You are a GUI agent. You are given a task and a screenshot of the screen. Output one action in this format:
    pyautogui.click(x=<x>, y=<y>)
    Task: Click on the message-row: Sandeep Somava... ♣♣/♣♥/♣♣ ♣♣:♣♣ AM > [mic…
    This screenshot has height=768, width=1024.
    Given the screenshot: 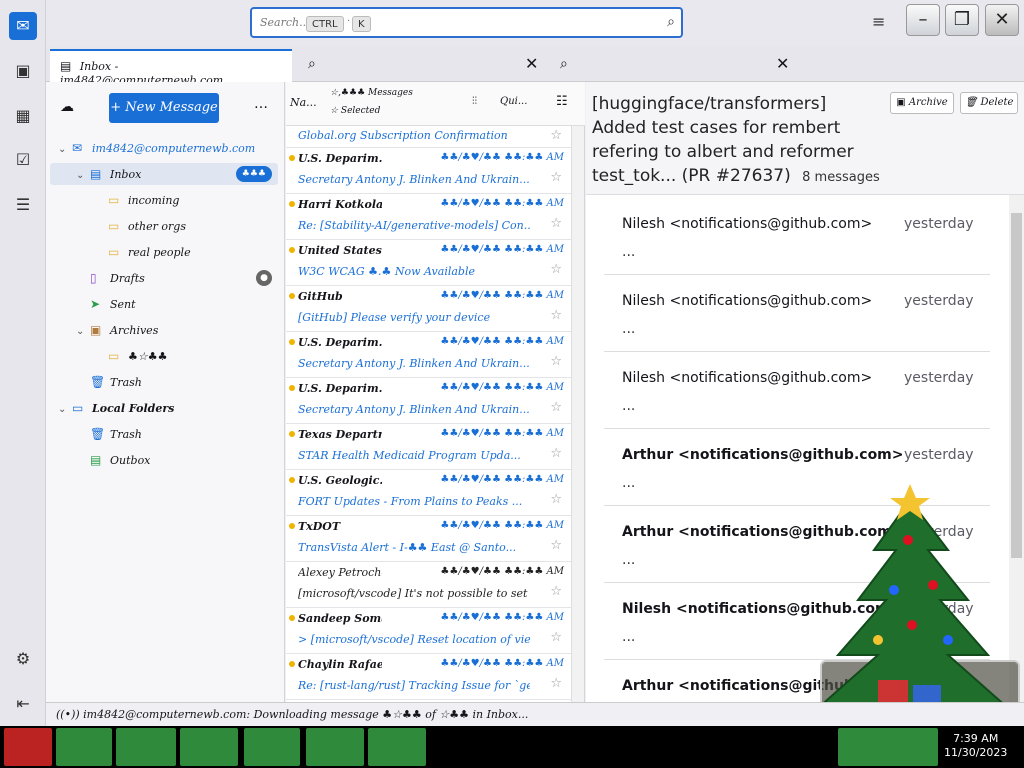 What is the action you would take?
    pyautogui.click(x=429, y=631)
    